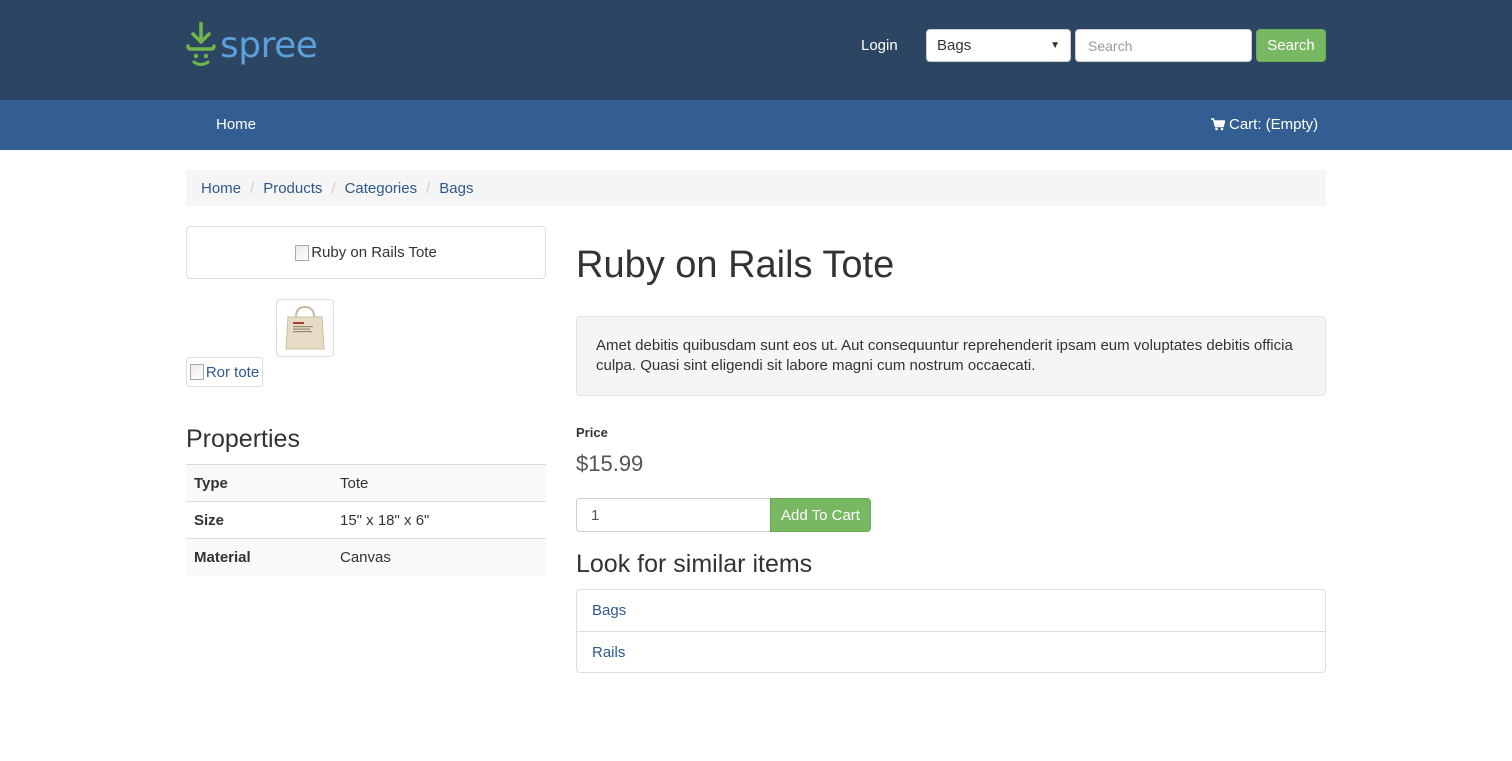 The width and height of the screenshot is (1512, 761). I want to click on similar-items-title: Look for similar items, so click(694, 564).